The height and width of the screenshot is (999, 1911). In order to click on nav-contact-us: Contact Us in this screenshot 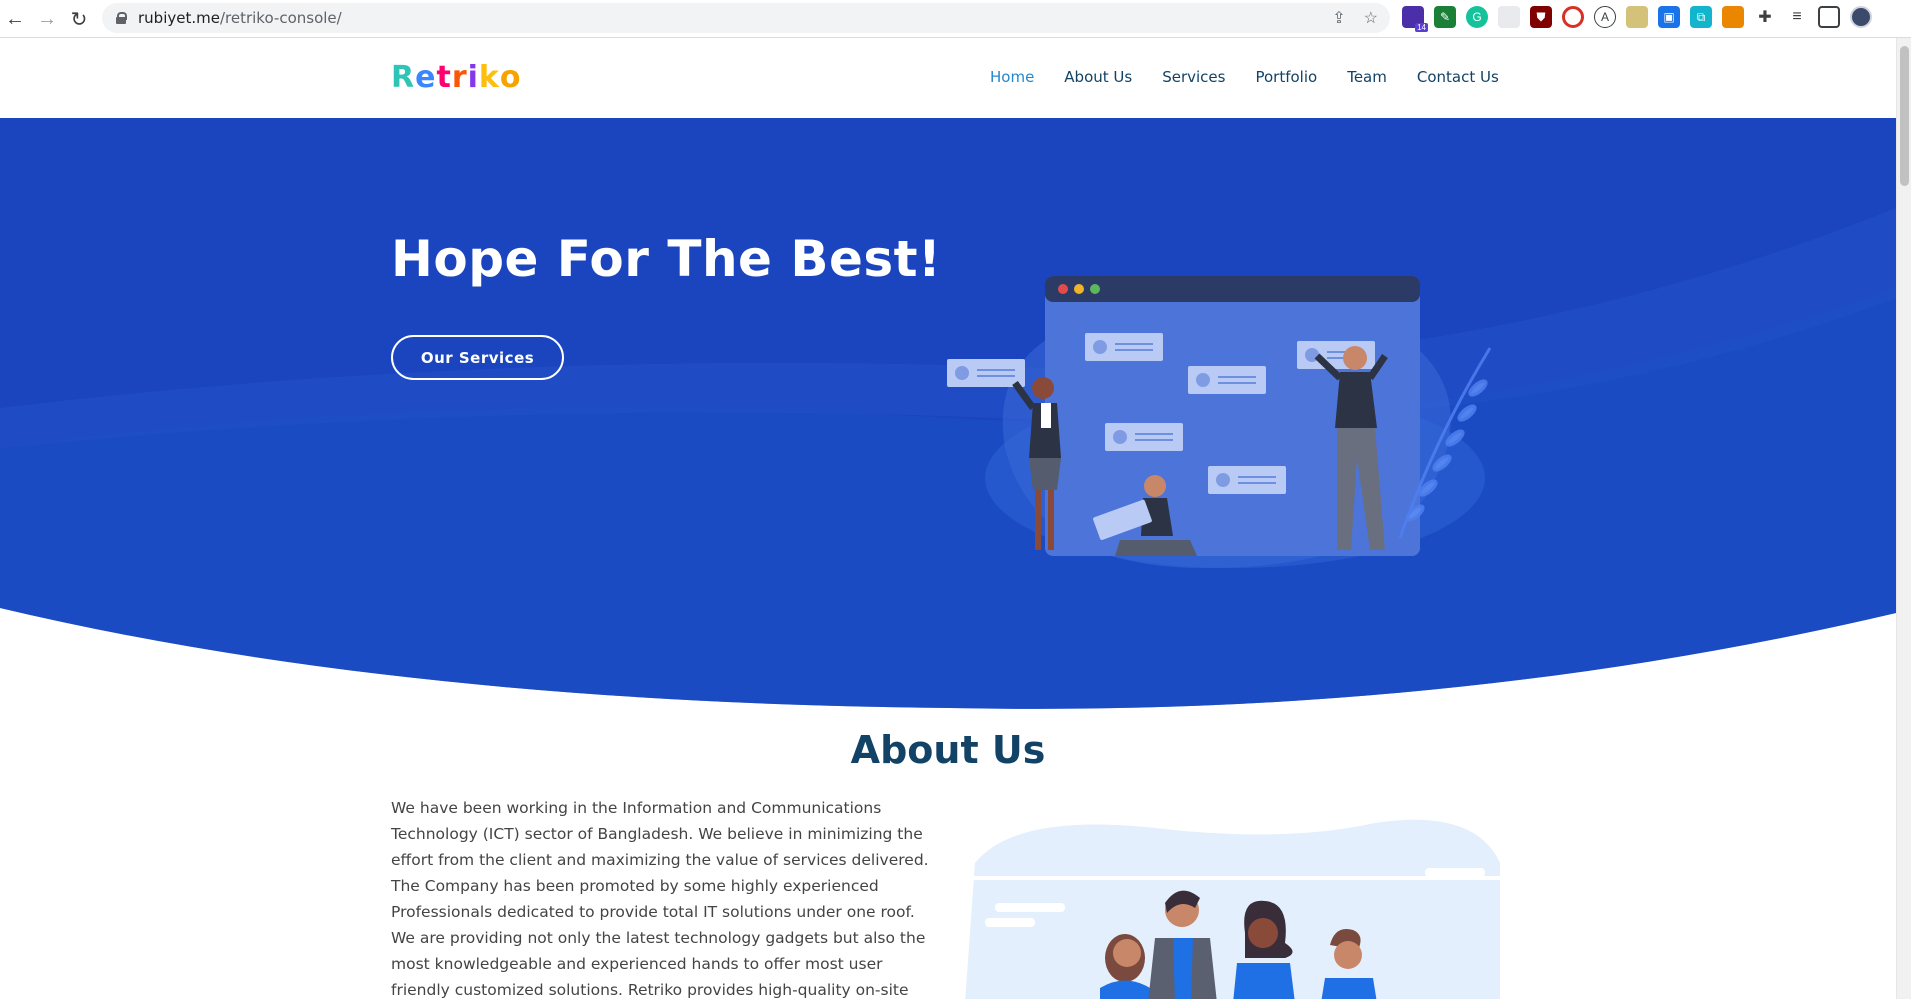, I will do `click(1458, 77)`.